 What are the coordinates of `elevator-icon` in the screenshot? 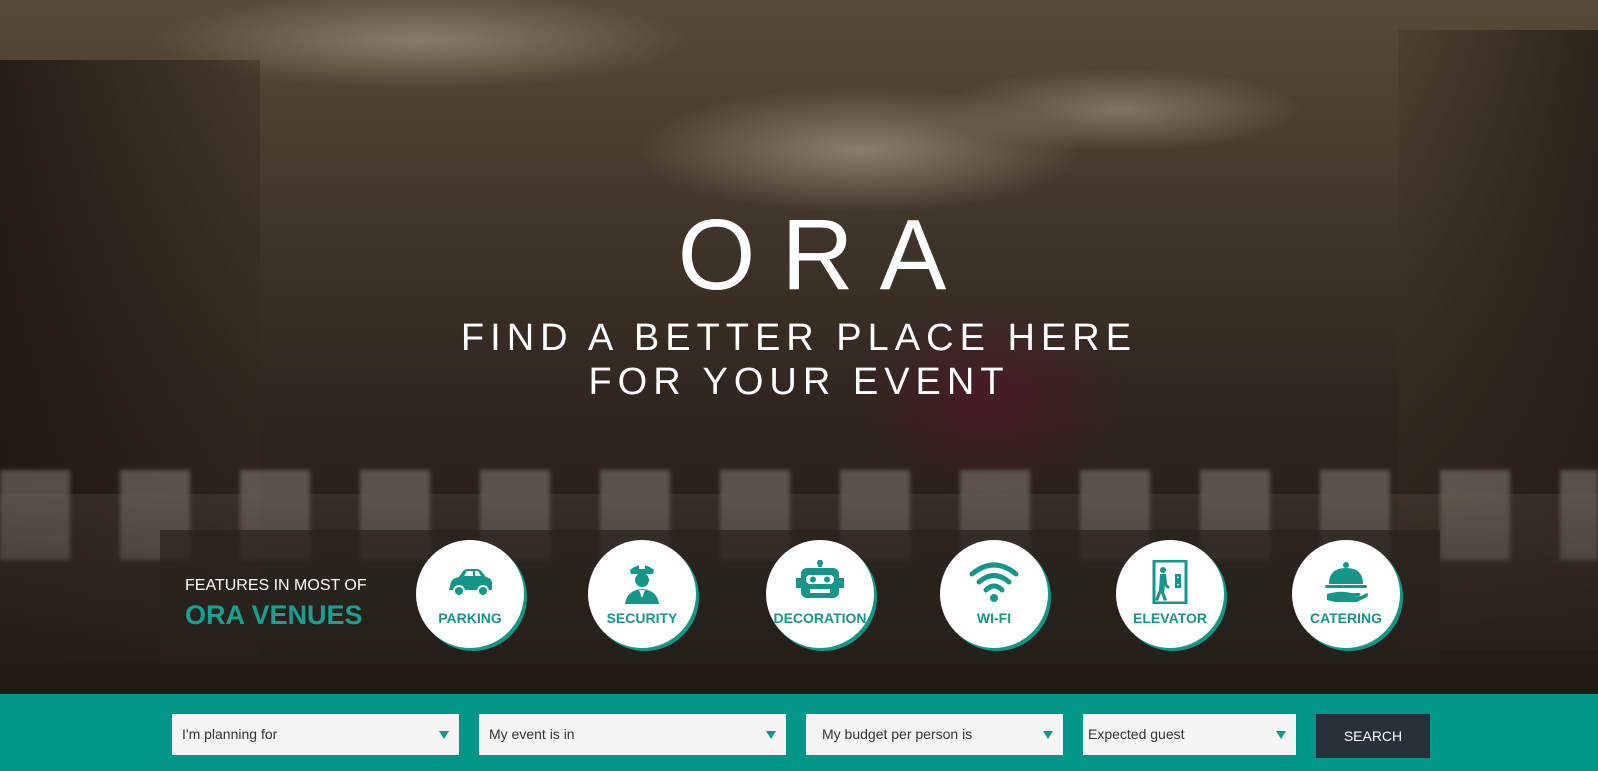 It's located at (1170, 582).